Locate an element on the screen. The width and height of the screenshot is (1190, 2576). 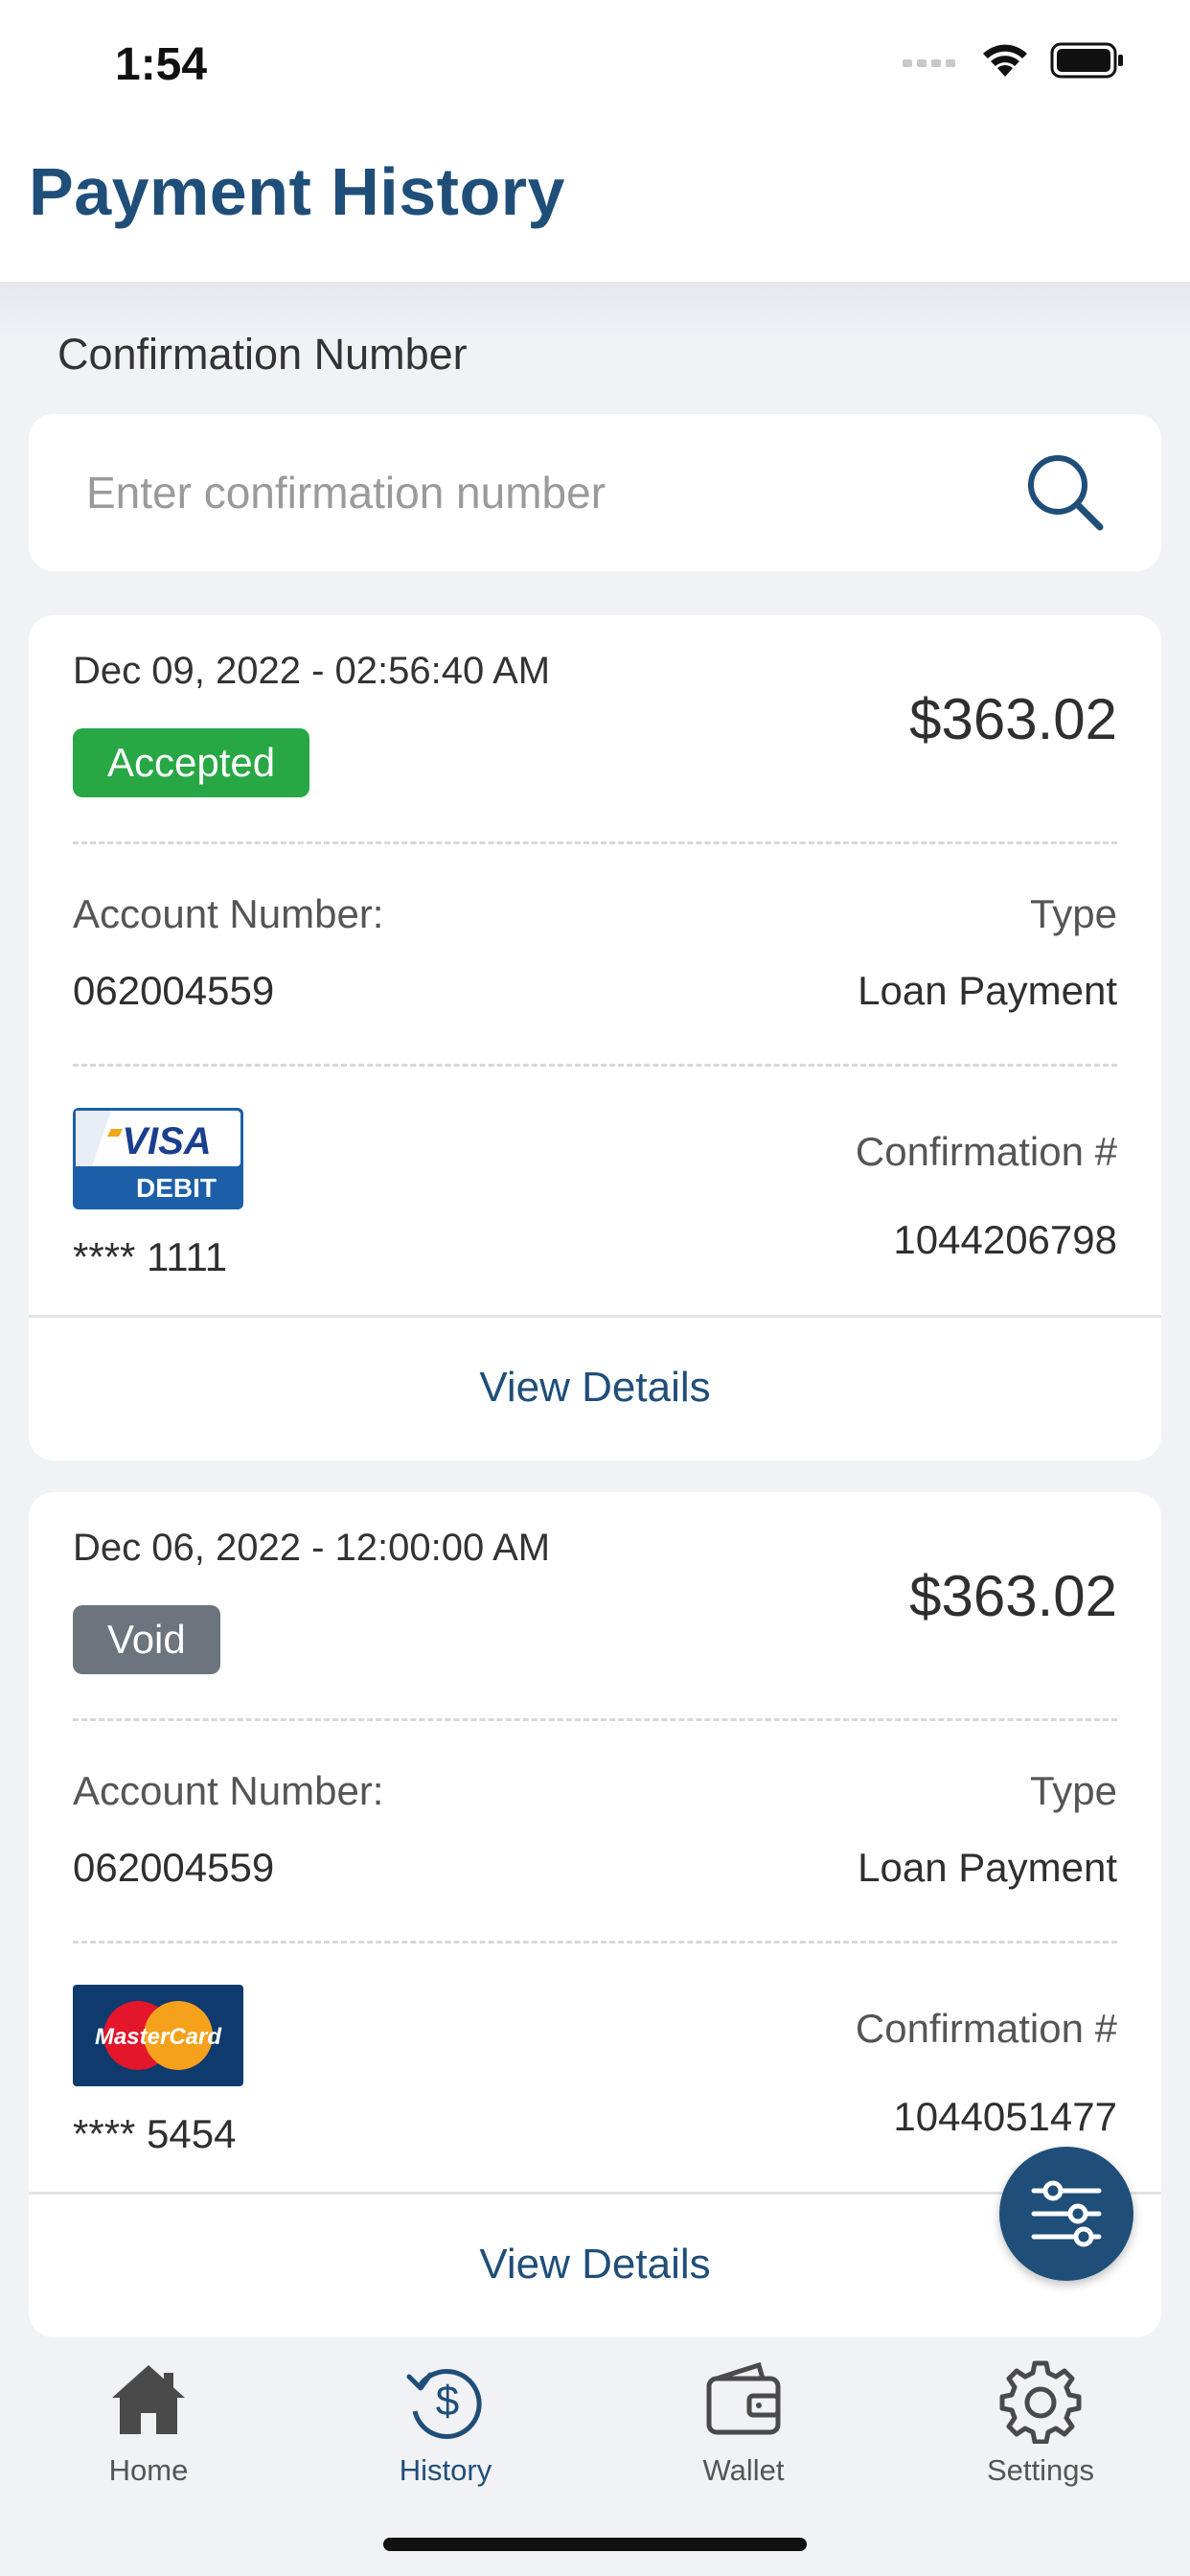
confirmation-search-input is located at coordinates (517, 492).